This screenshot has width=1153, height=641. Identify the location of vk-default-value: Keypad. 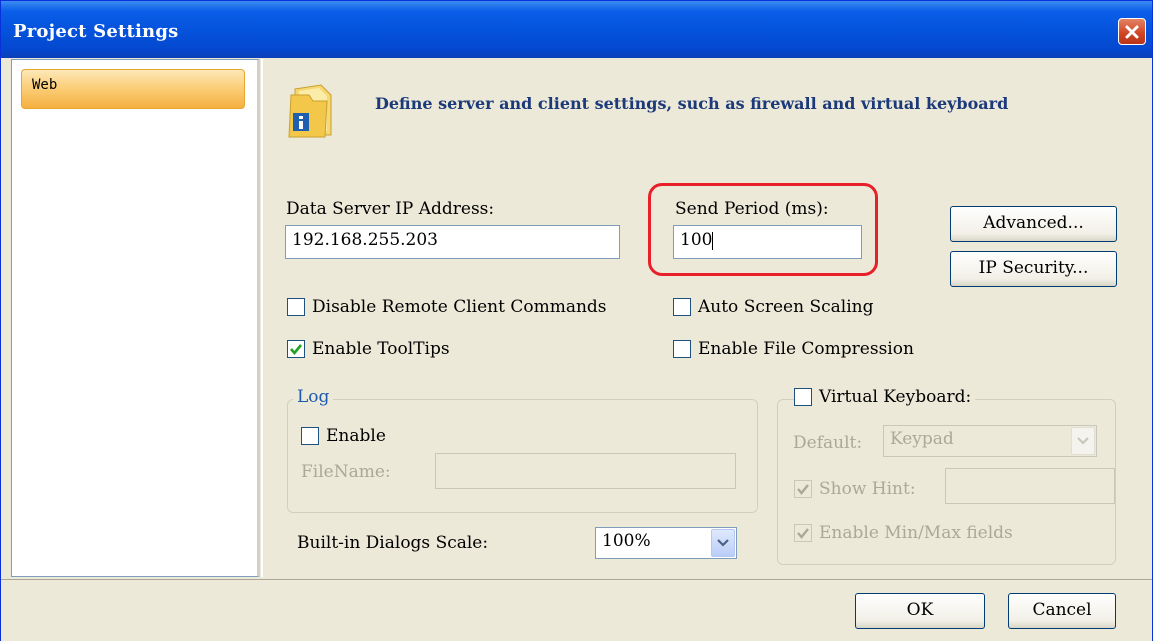
(922, 439).